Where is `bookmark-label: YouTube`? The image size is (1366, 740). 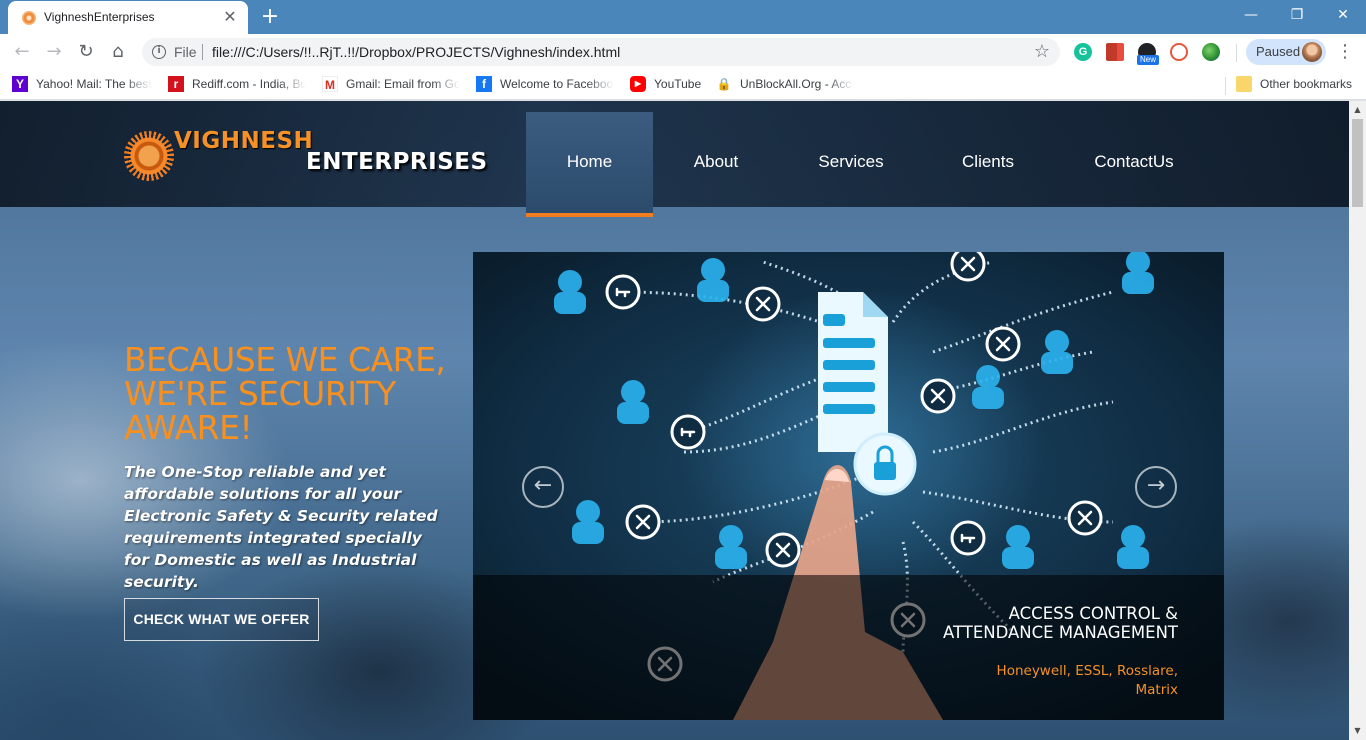
bookmark-label: YouTube is located at coordinates (678, 84).